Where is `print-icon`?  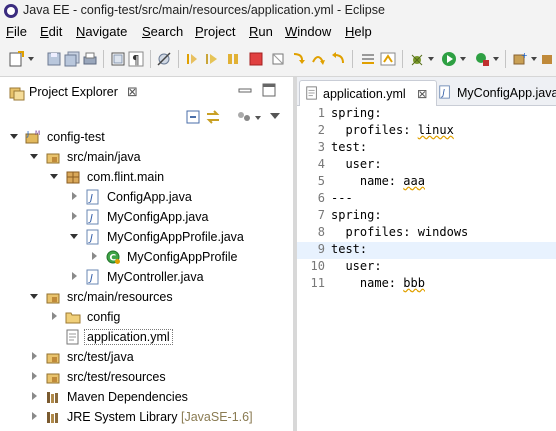
print-icon is located at coordinates (90, 59).